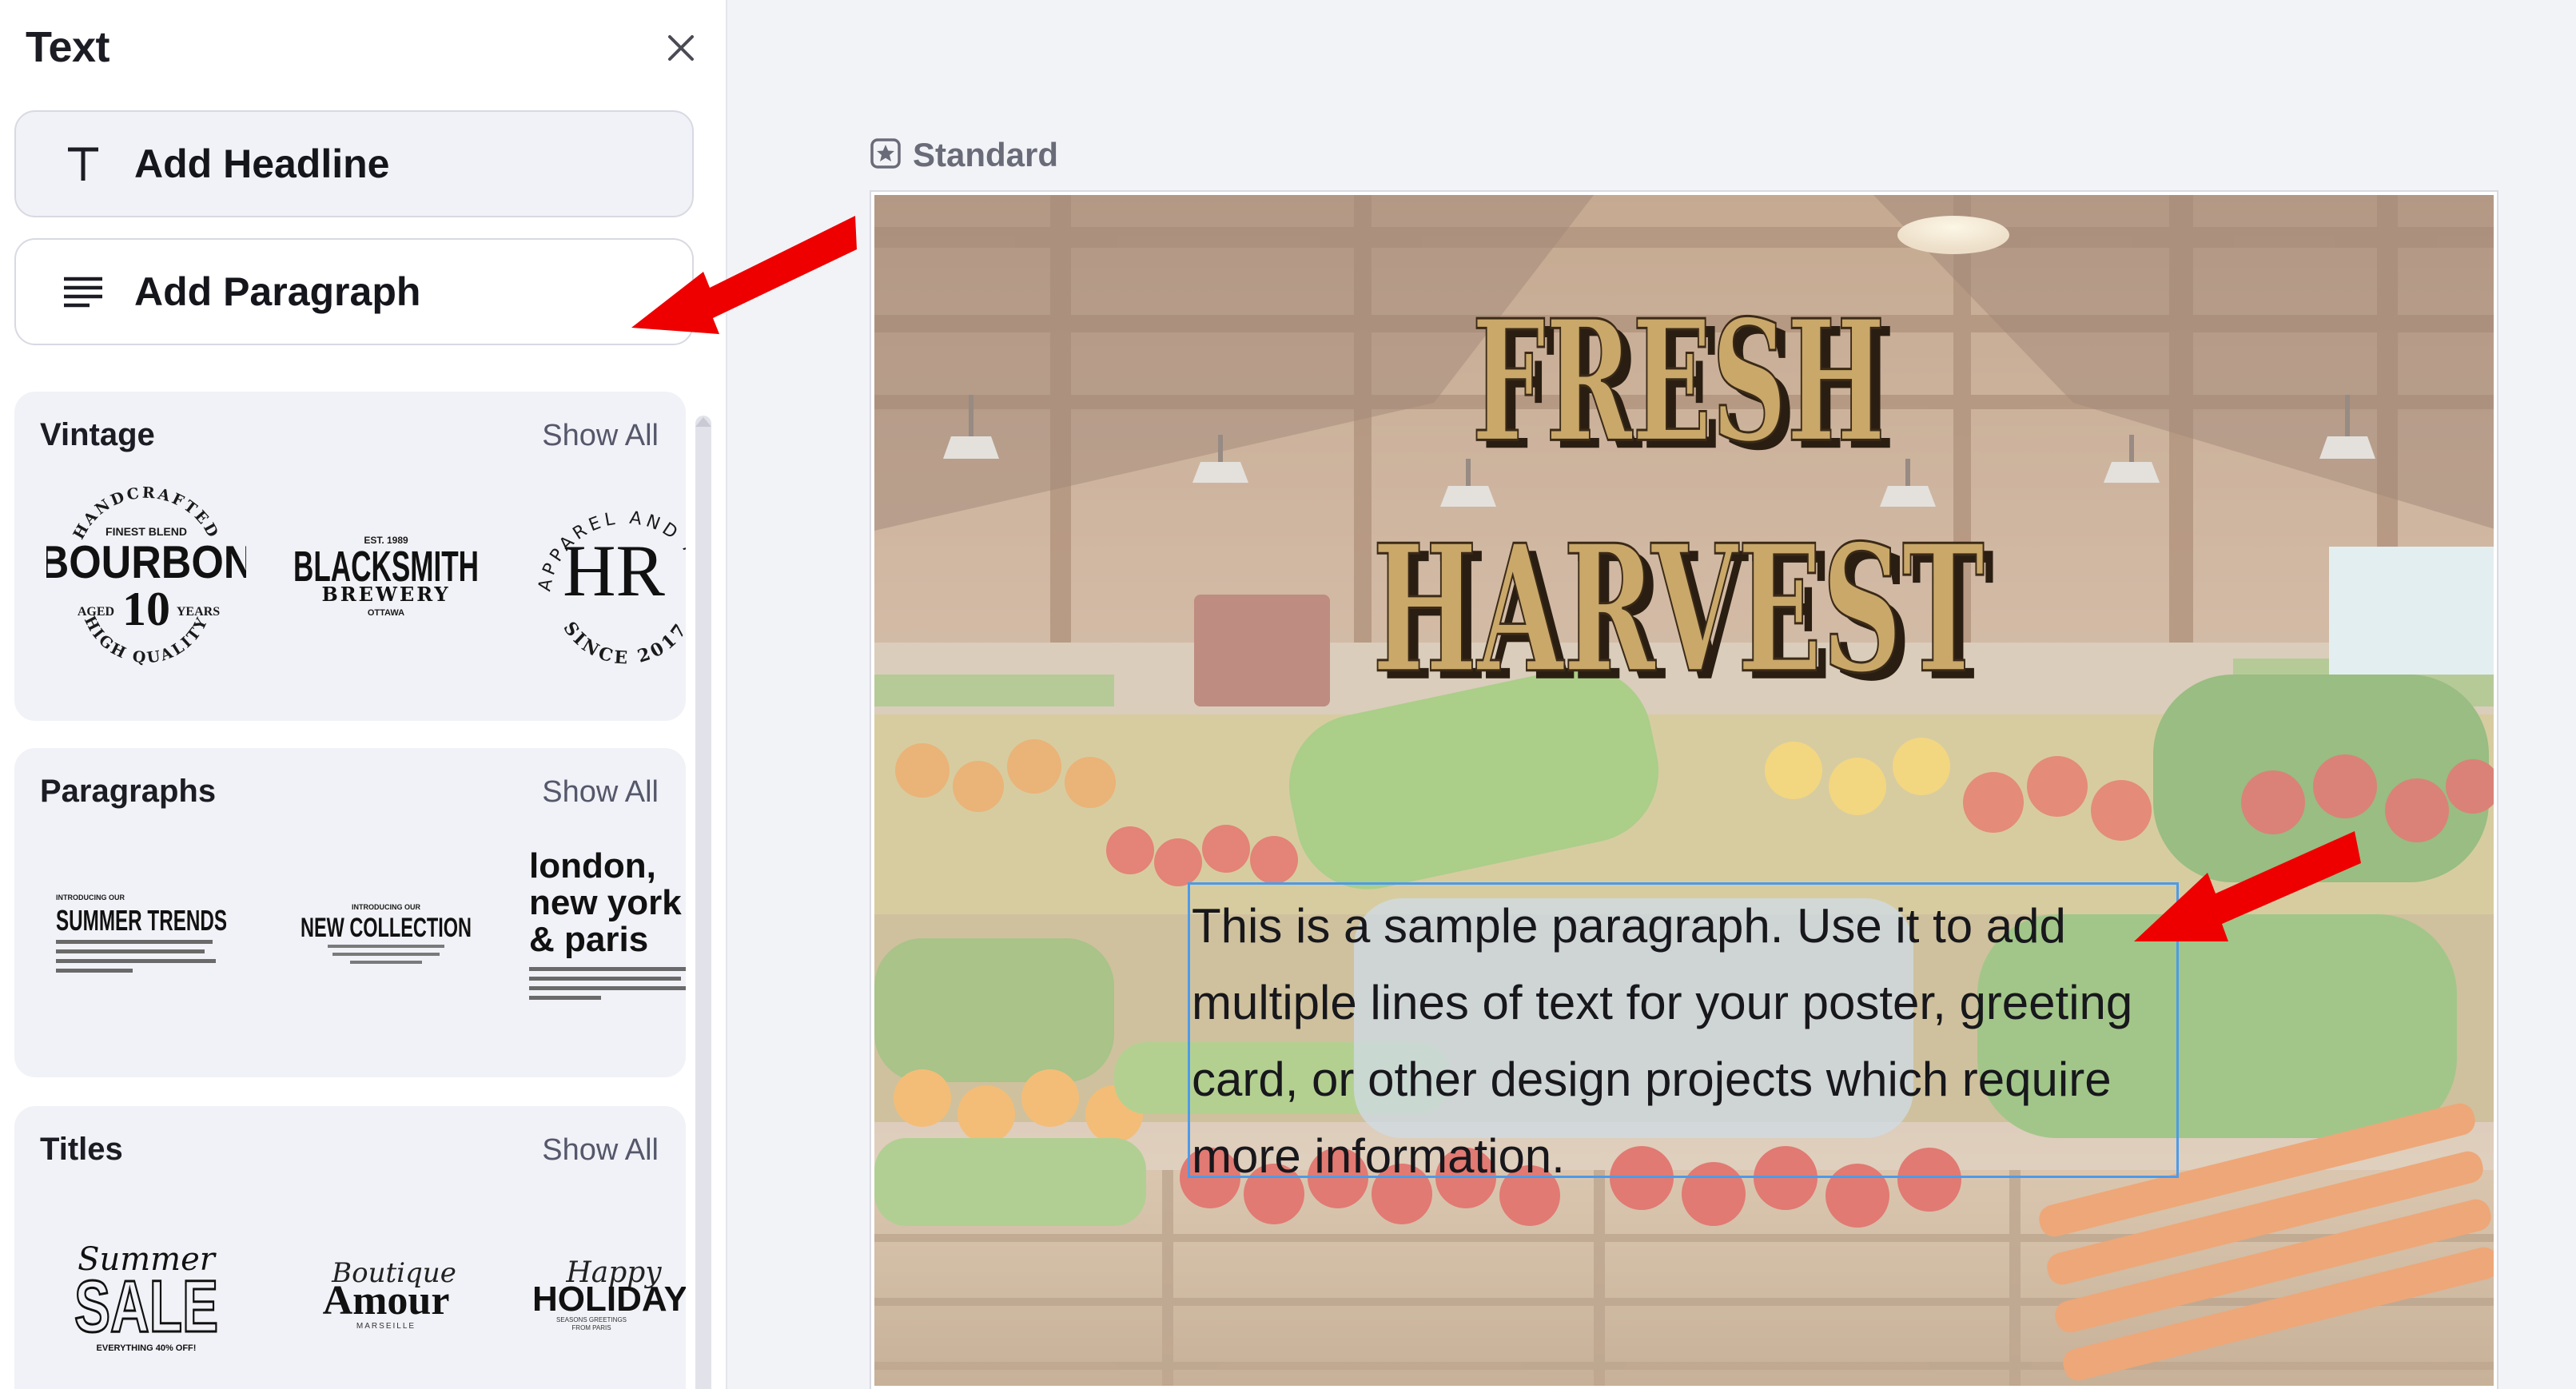 The height and width of the screenshot is (1389, 2576). Describe the element at coordinates (600, 792) in the screenshot. I see `show-all-paragraphs: Show All` at that location.